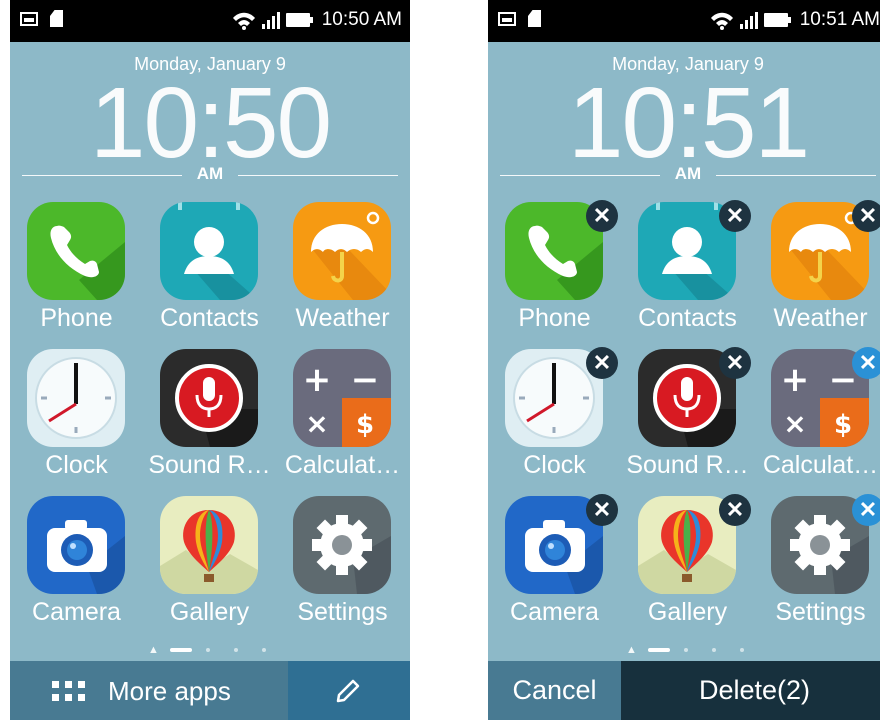 The image size is (880, 720). Describe the element at coordinates (210, 21) in the screenshot. I see `status-bar: 10:50 AM` at that location.